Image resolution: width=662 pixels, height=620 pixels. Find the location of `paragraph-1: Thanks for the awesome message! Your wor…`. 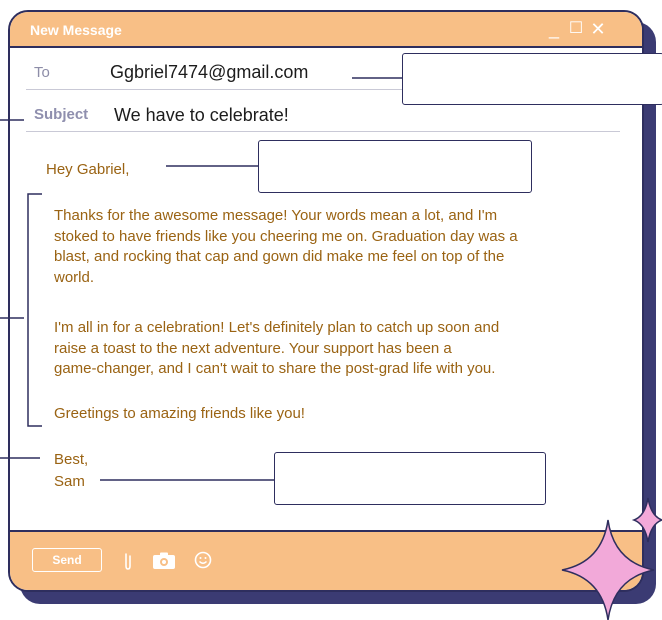

paragraph-1: Thanks for the awesome message! Your wor… is located at coordinates (286, 247).